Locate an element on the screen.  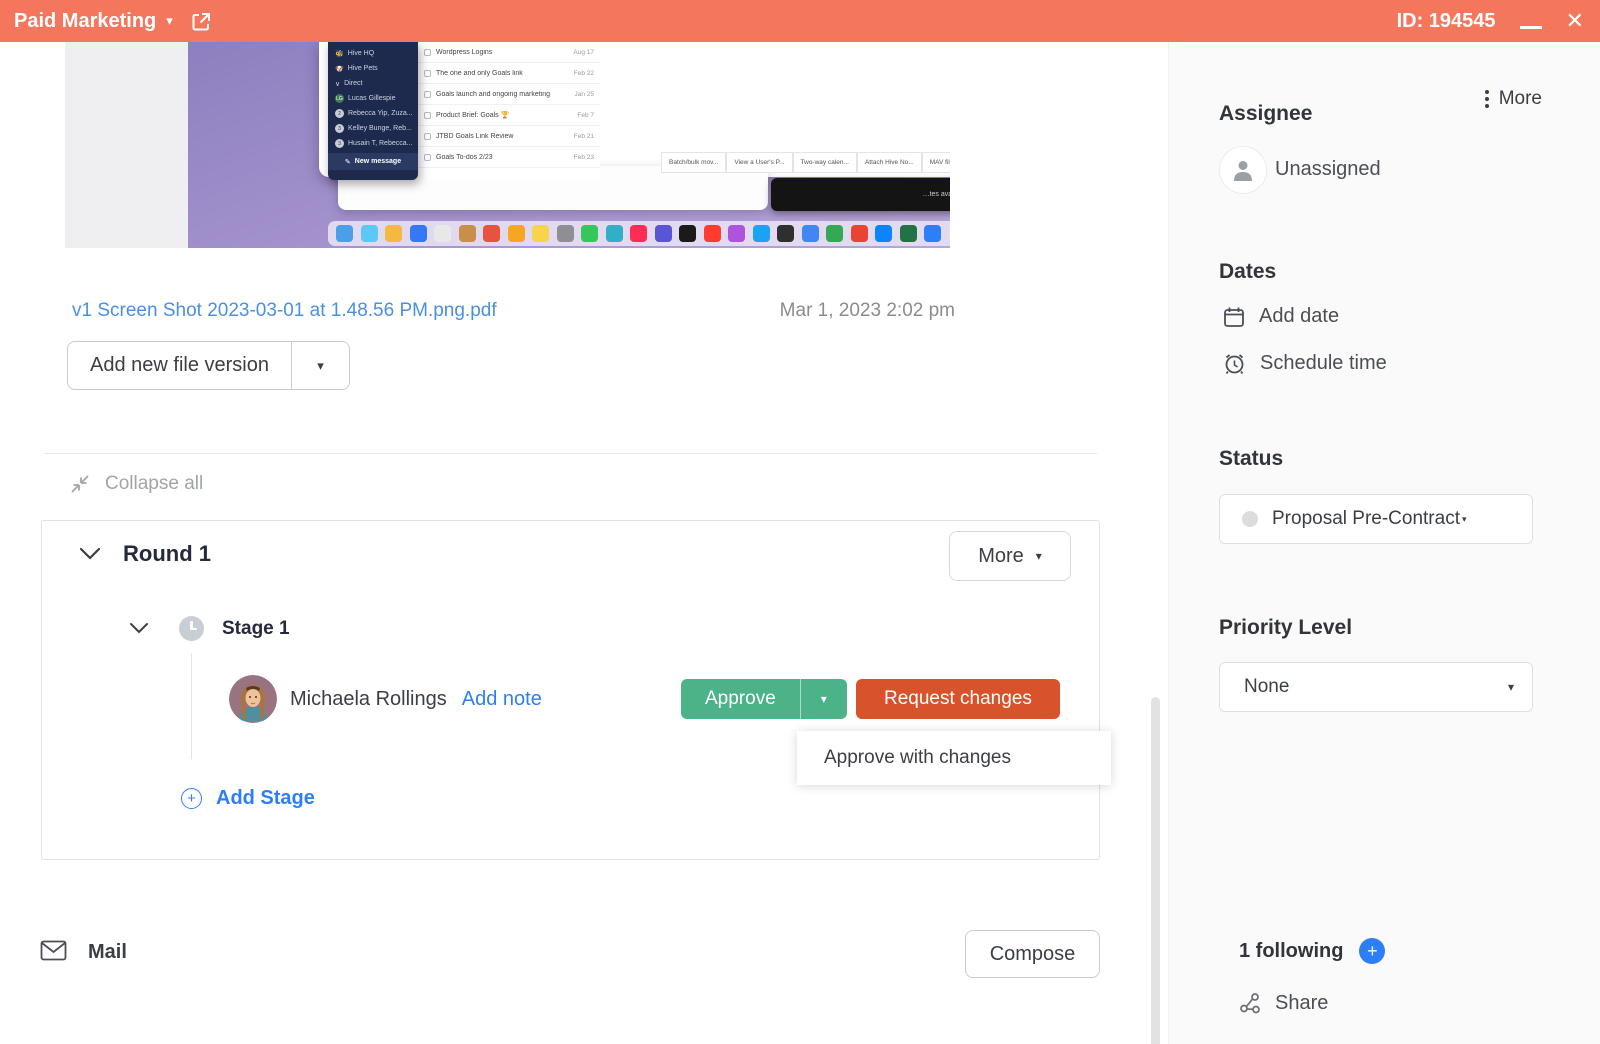
collapse-all-label: Collapse all is located at coordinates (154, 483).